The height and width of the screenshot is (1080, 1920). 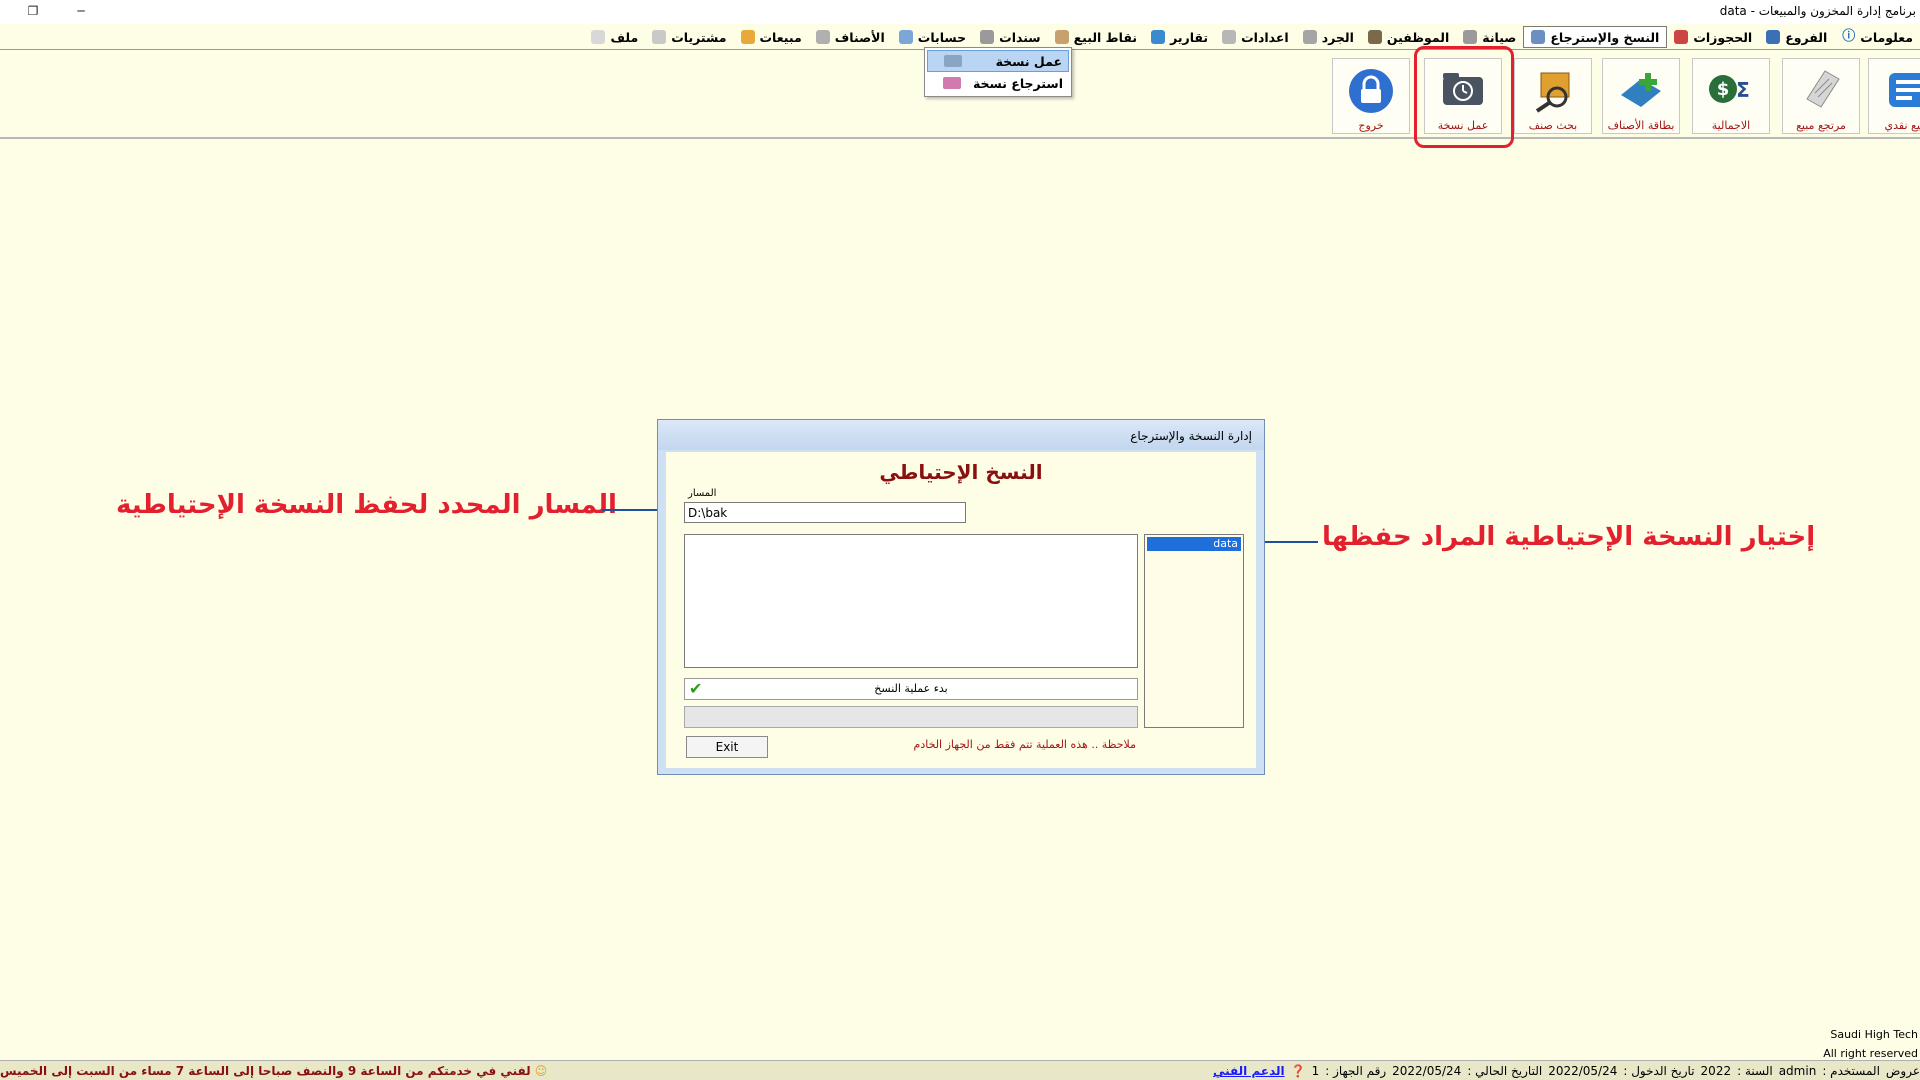 What do you see at coordinates (1337, 37) in the screenshot?
I see `menu-item-label: الجرد` at bounding box center [1337, 37].